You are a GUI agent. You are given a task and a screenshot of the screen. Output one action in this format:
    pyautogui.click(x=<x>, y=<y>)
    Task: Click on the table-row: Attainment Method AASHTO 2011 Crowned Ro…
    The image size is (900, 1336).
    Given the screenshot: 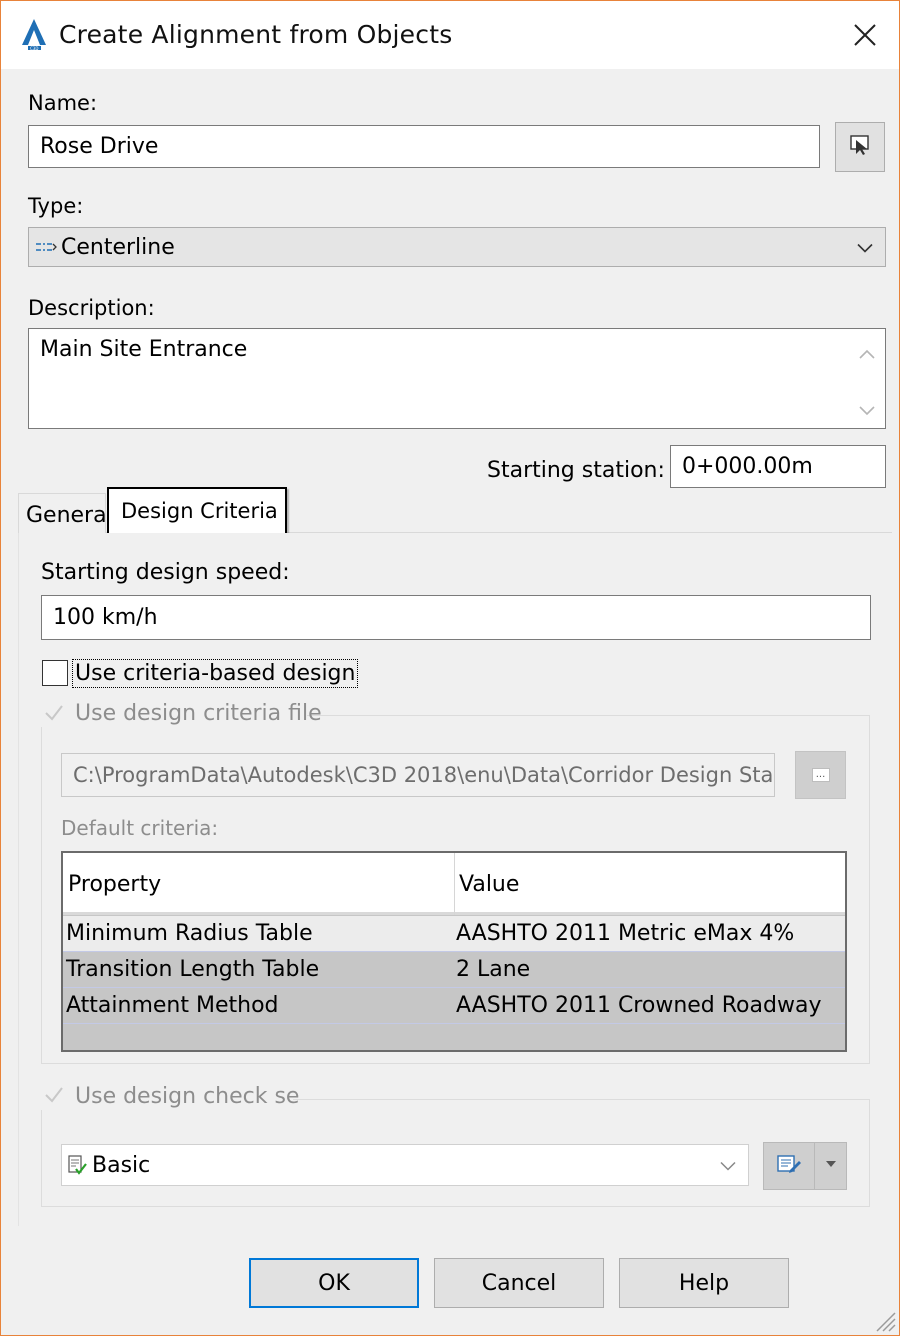 What is the action you would take?
    pyautogui.click(x=454, y=1006)
    